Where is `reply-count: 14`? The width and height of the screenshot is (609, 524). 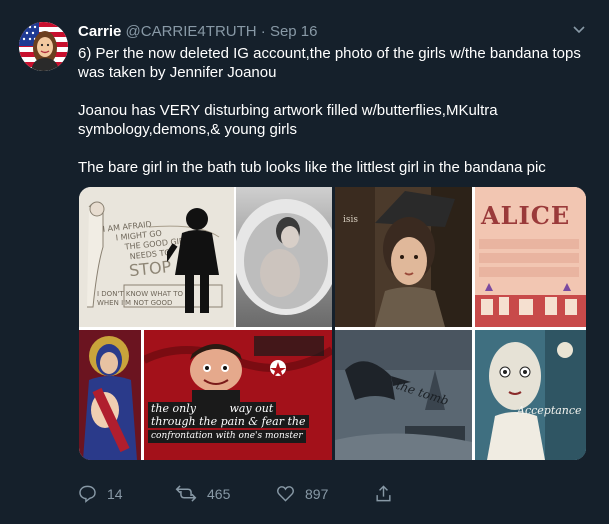
reply-count: 14 is located at coordinates (115, 493).